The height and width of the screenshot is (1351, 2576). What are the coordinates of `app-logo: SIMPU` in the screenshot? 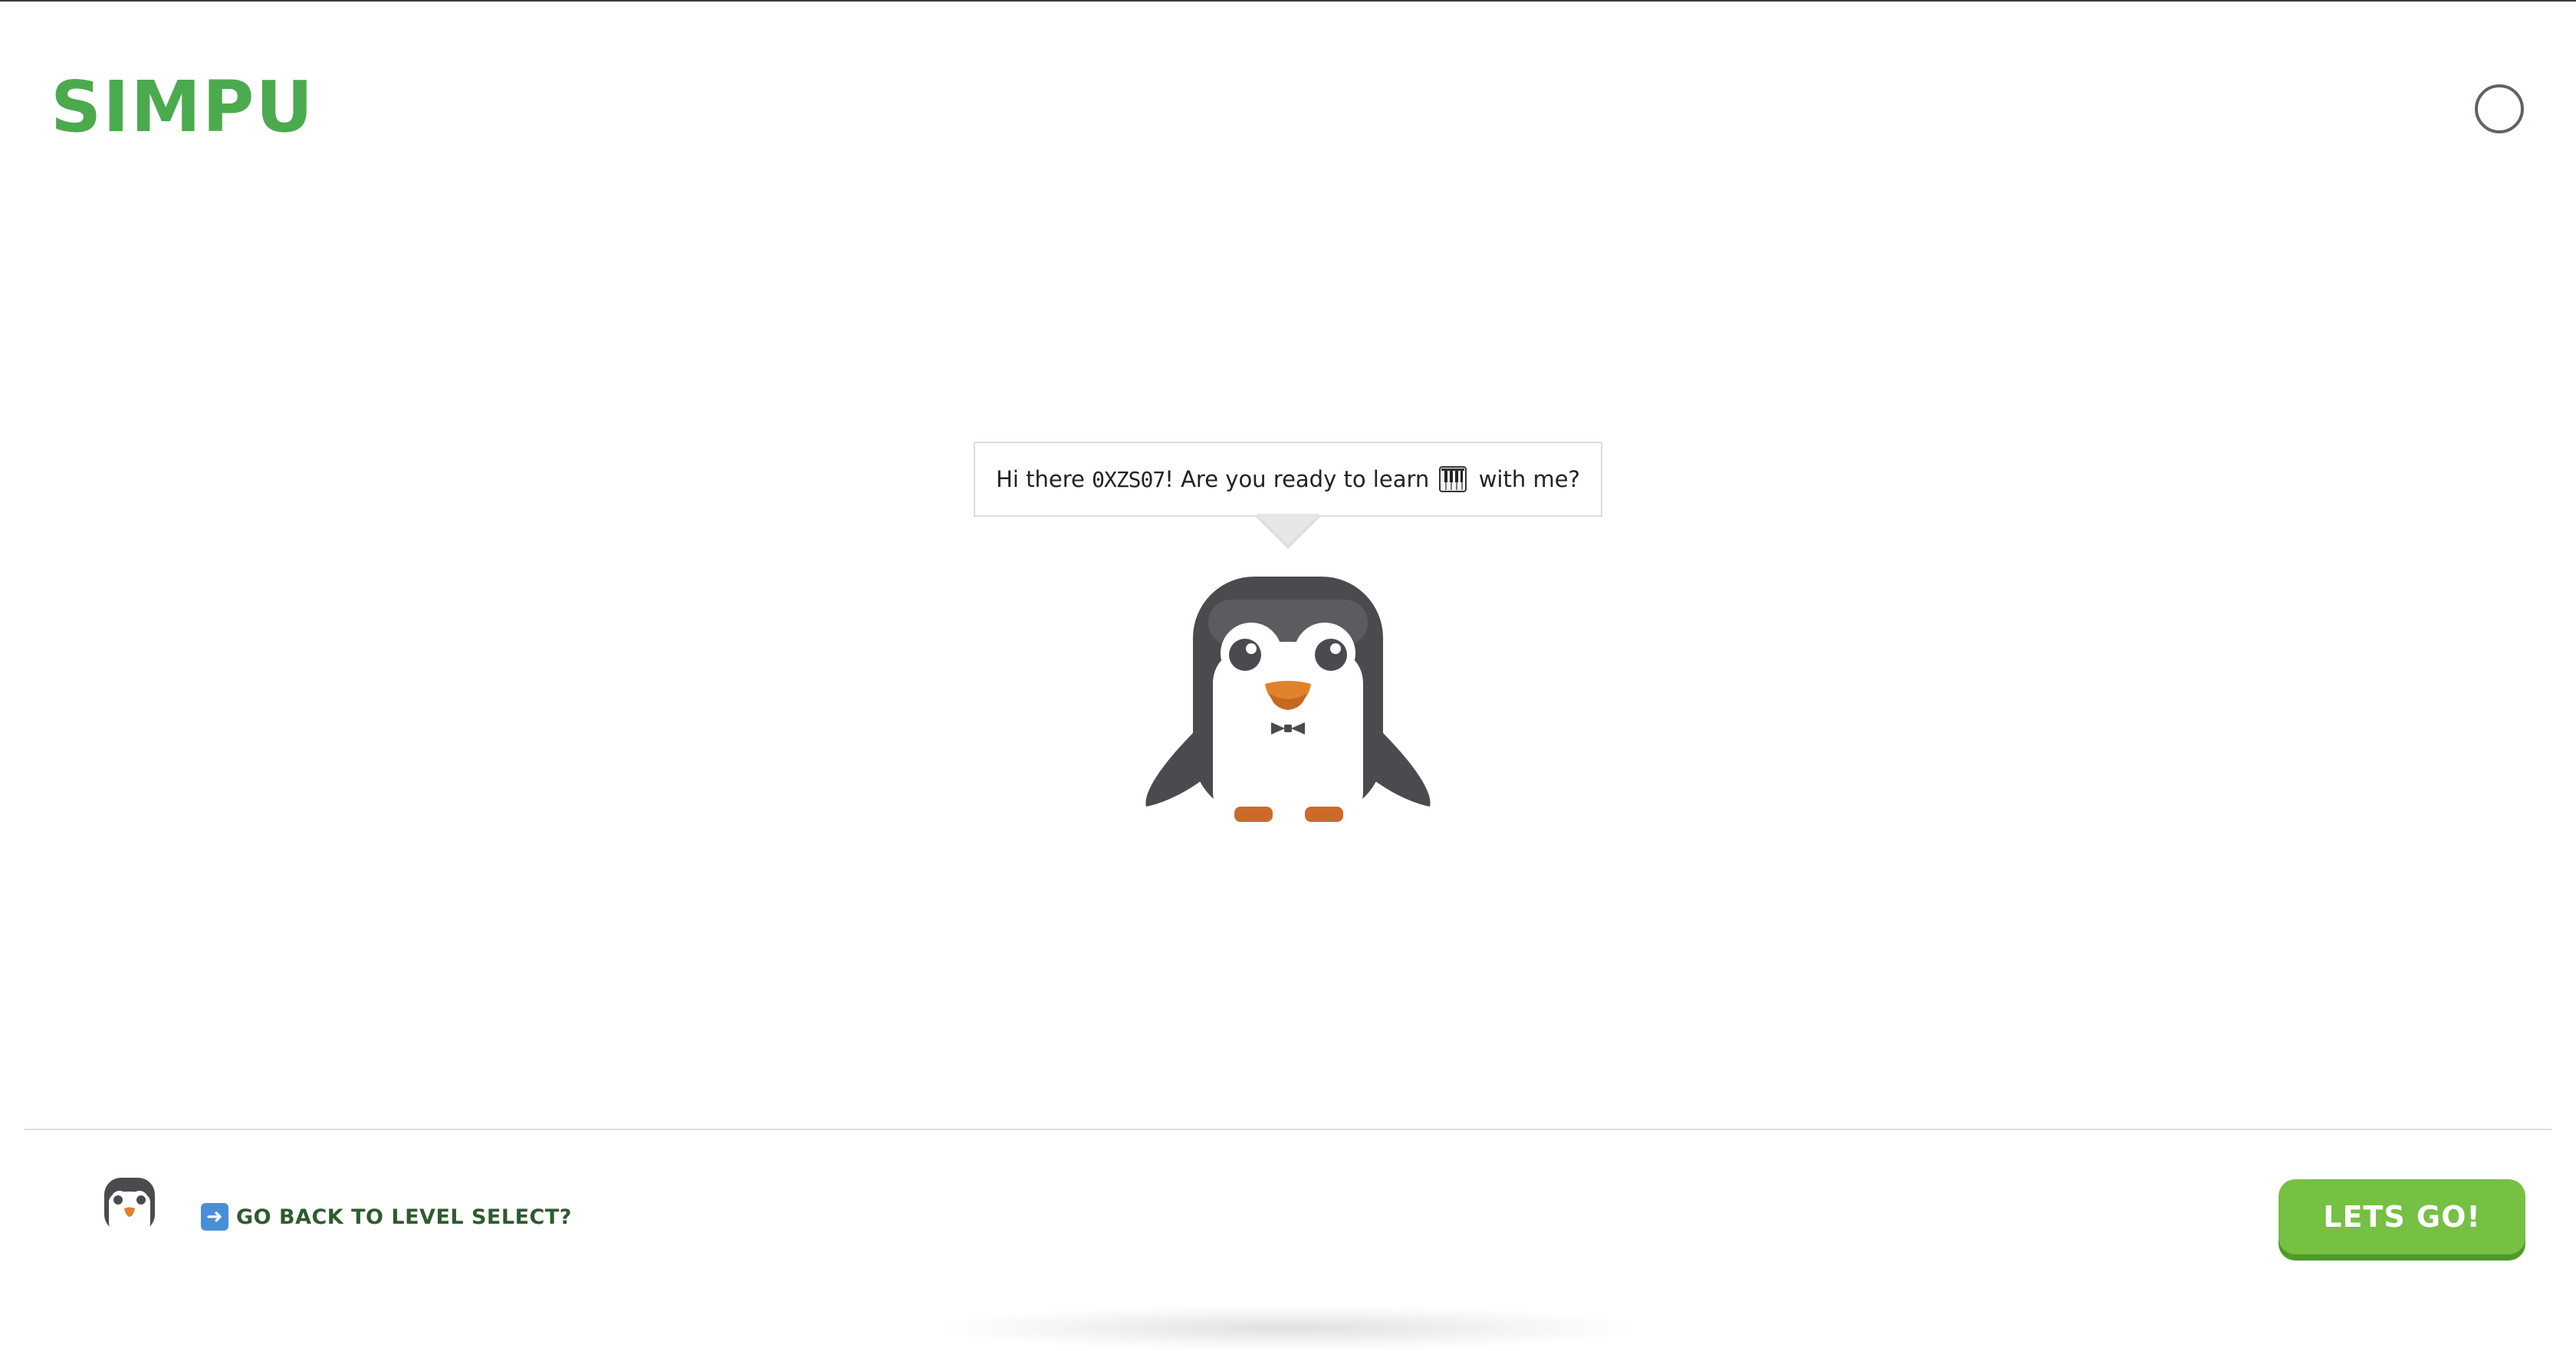 It's located at (182, 107).